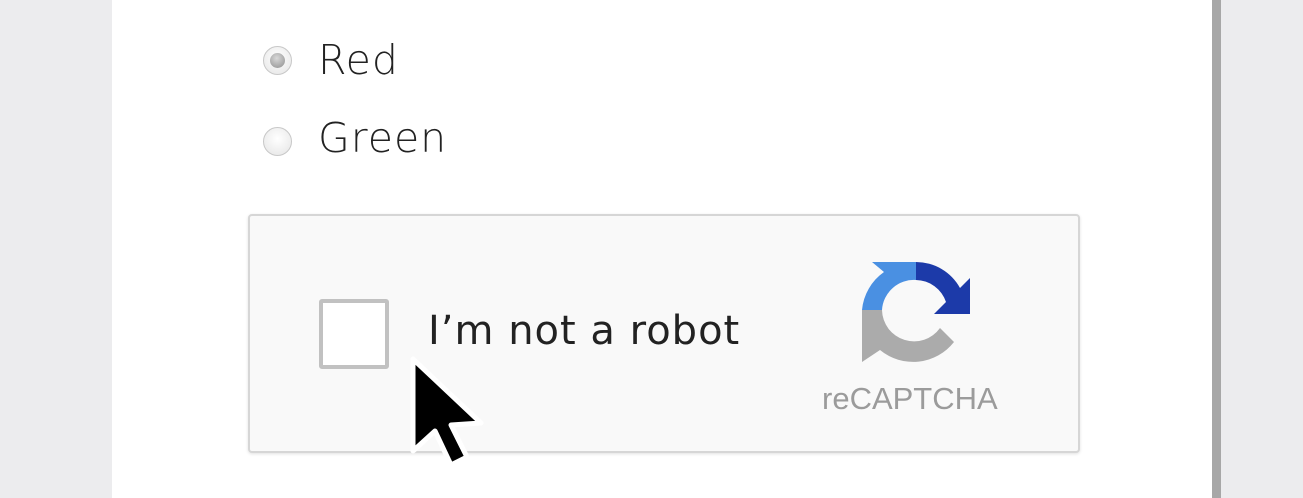 Image resolution: width=1303 pixels, height=498 pixels. What do you see at coordinates (358, 60) in the screenshot?
I see `radio-label-red: Red` at bounding box center [358, 60].